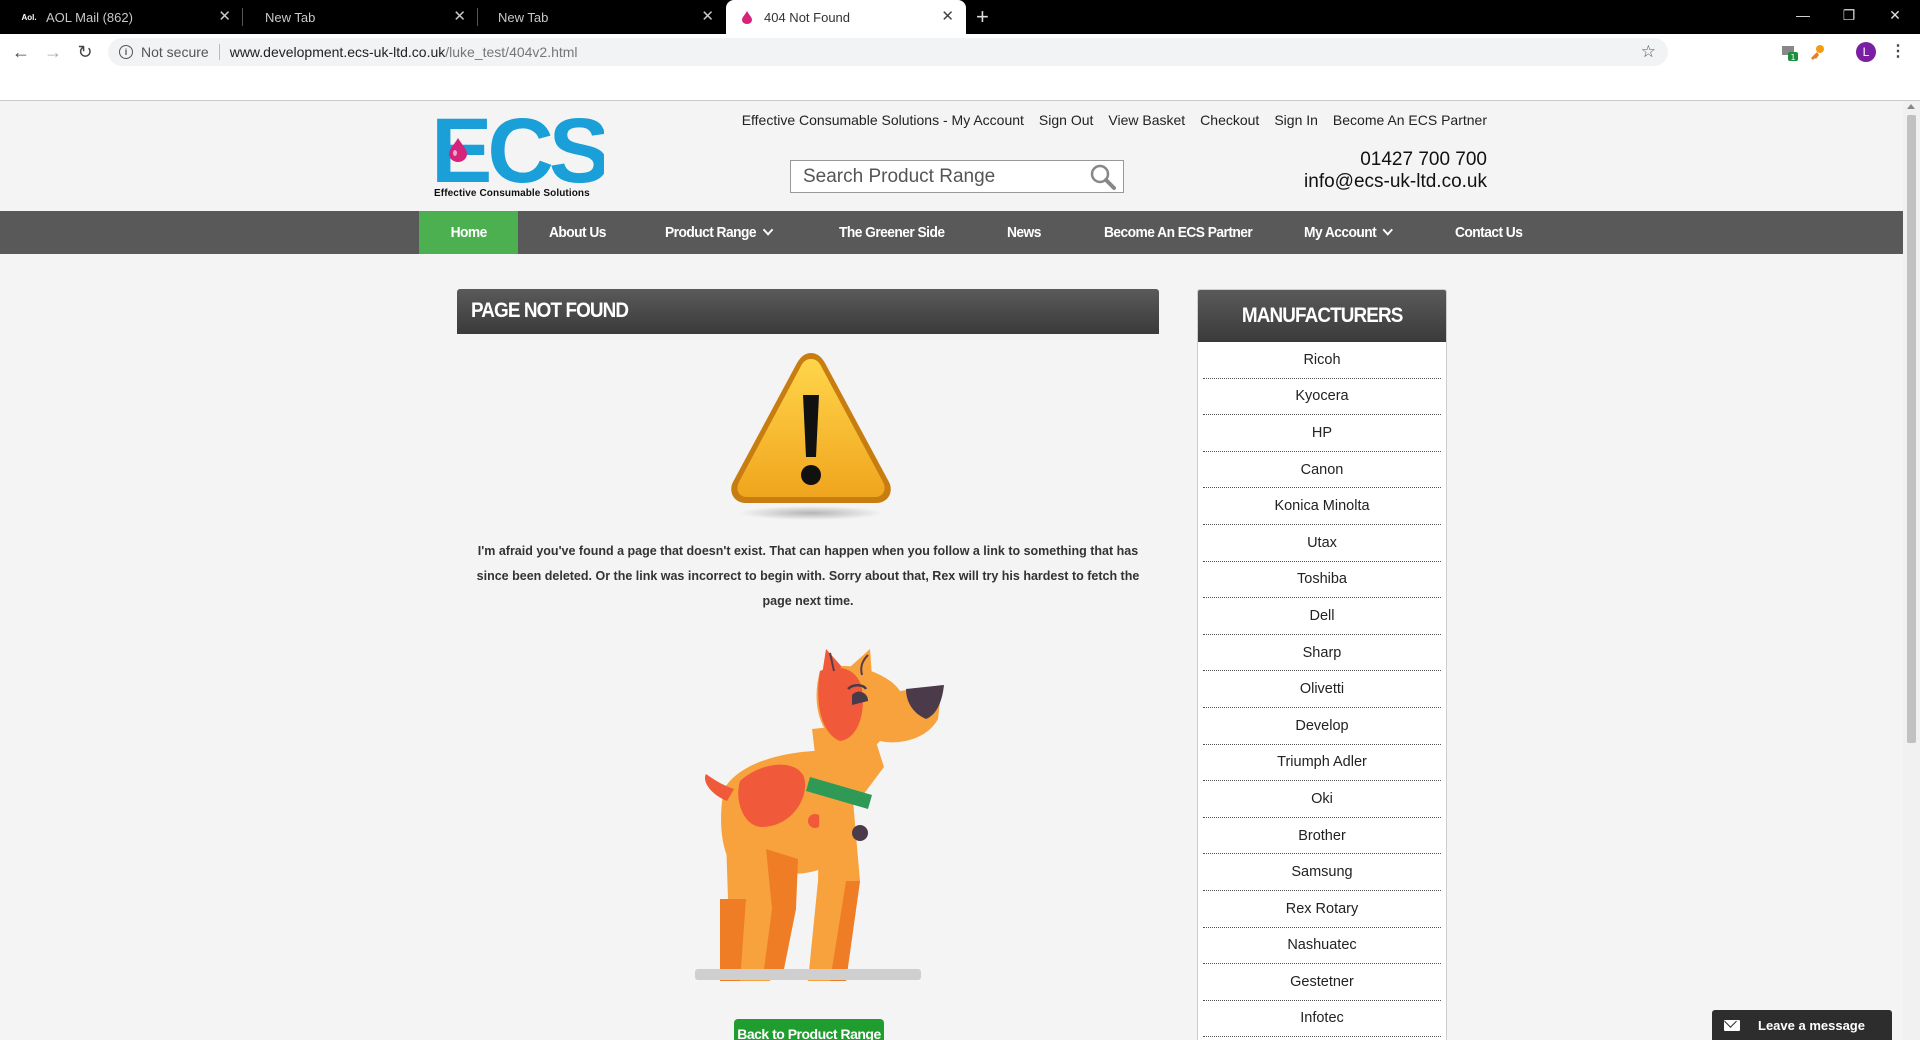 Image resolution: width=1920 pixels, height=1040 pixels. I want to click on nav-label: My Account, so click(1340, 232).